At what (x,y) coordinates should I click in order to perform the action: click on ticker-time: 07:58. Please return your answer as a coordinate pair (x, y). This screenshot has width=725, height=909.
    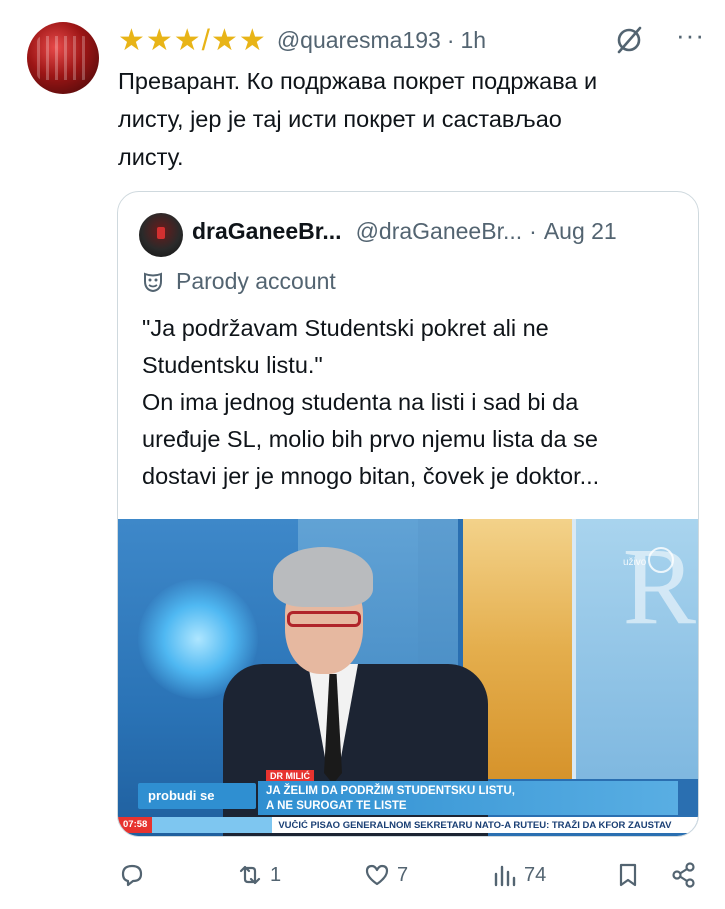
    Looking at the image, I should click on (135, 825).